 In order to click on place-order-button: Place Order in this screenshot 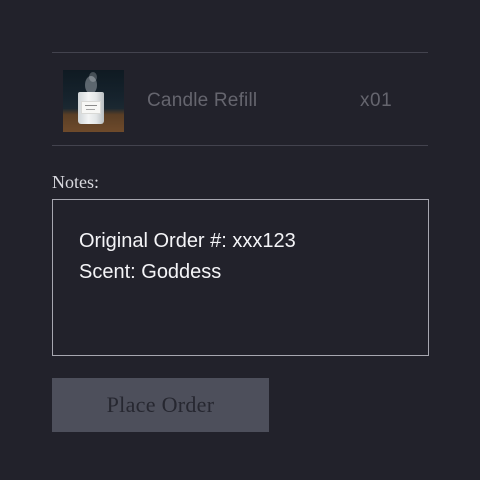, I will do `click(160, 405)`.